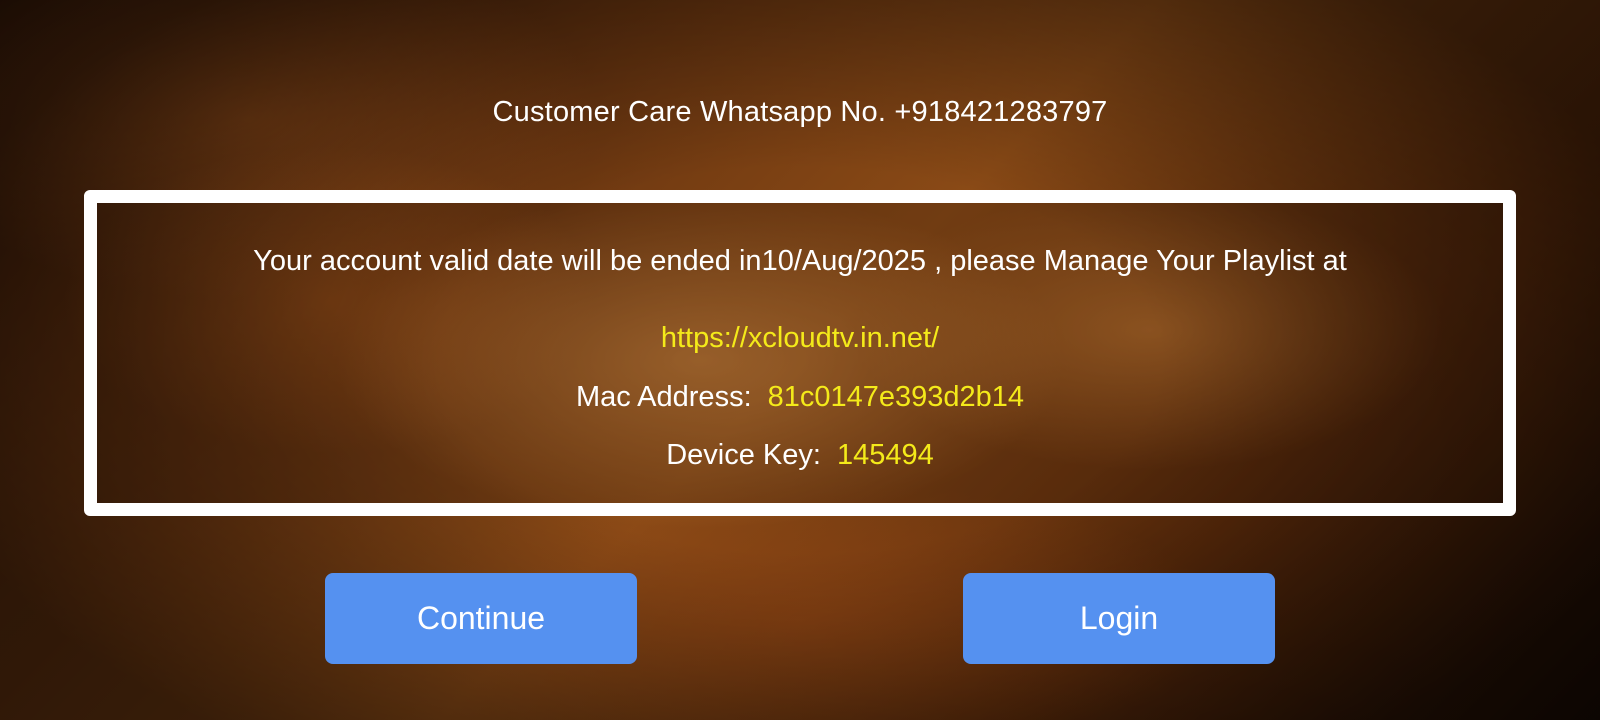 The width and height of the screenshot is (1600, 720). What do you see at coordinates (896, 397) in the screenshot?
I see `mac-address-value: 81c0147e393d2b14` at bounding box center [896, 397].